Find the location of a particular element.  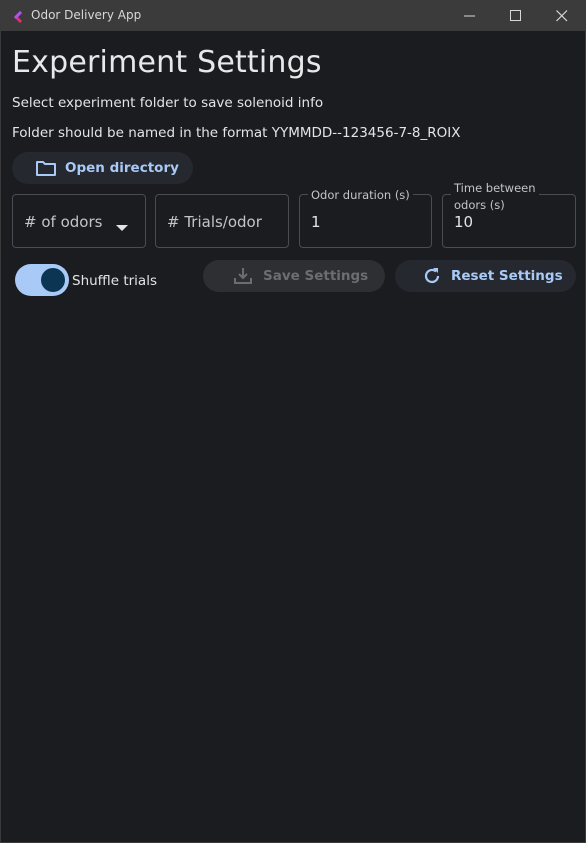

refresh-icon is located at coordinates (432, 278).